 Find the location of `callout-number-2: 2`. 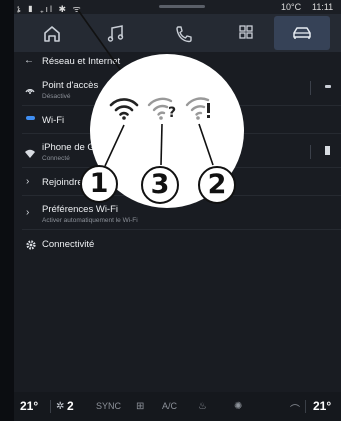

callout-number-2: 2 is located at coordinates (217, 185).